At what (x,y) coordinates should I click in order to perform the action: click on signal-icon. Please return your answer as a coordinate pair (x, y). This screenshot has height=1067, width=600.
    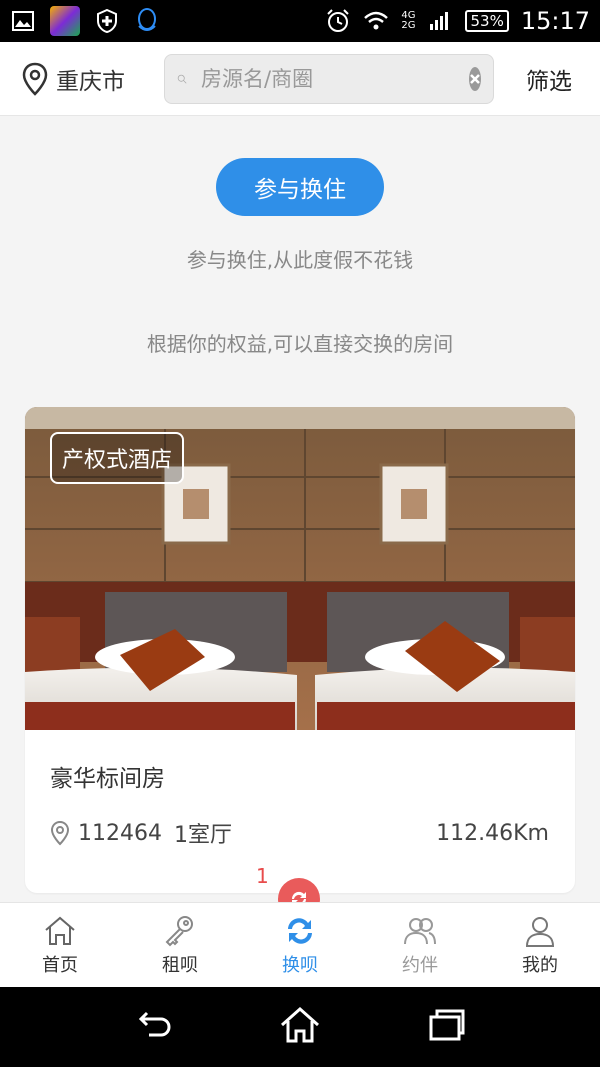
    Looking at the image, I should click on (440, 21).